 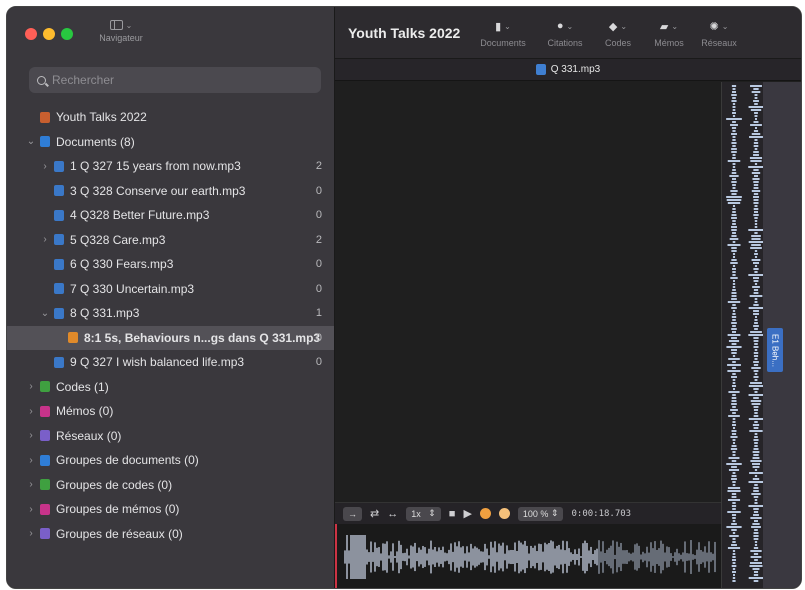 I want to click on loop-icon: ⇄, so click(x=374, y=513).